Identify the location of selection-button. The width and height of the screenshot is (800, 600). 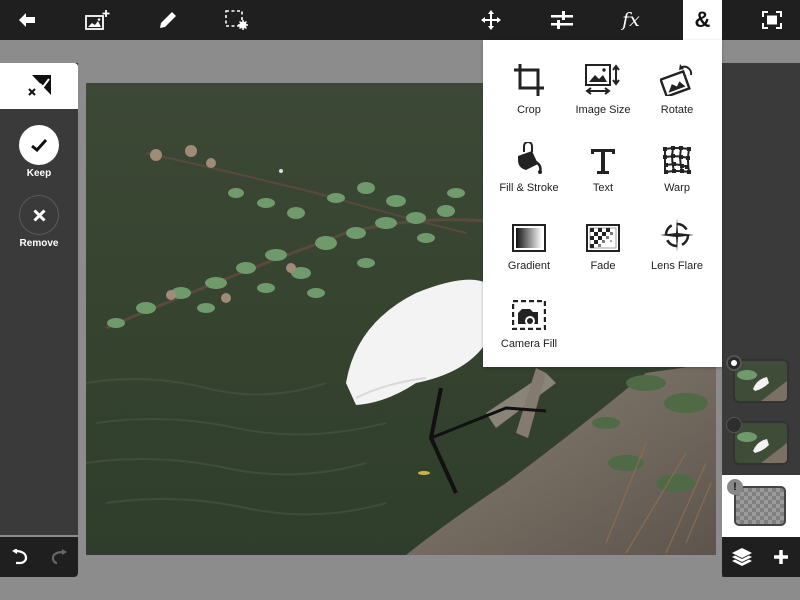
(237, 20).